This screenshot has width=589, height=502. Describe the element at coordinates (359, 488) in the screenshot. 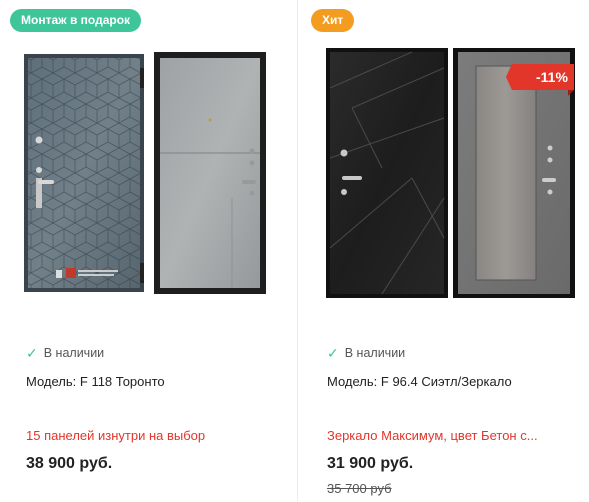

I see `old-price: 35 700 руб` at that location.